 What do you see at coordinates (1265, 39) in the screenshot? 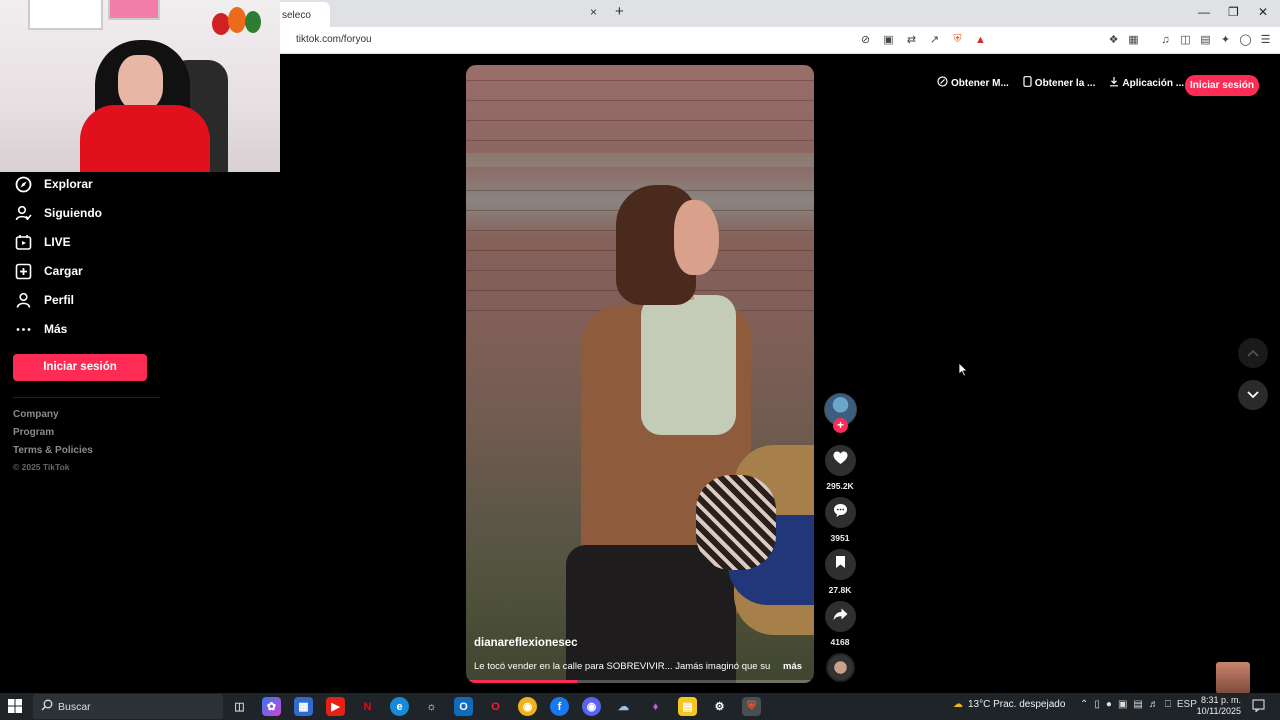
I see `menu-icon: ☰` at bounding box center [1265, 39].